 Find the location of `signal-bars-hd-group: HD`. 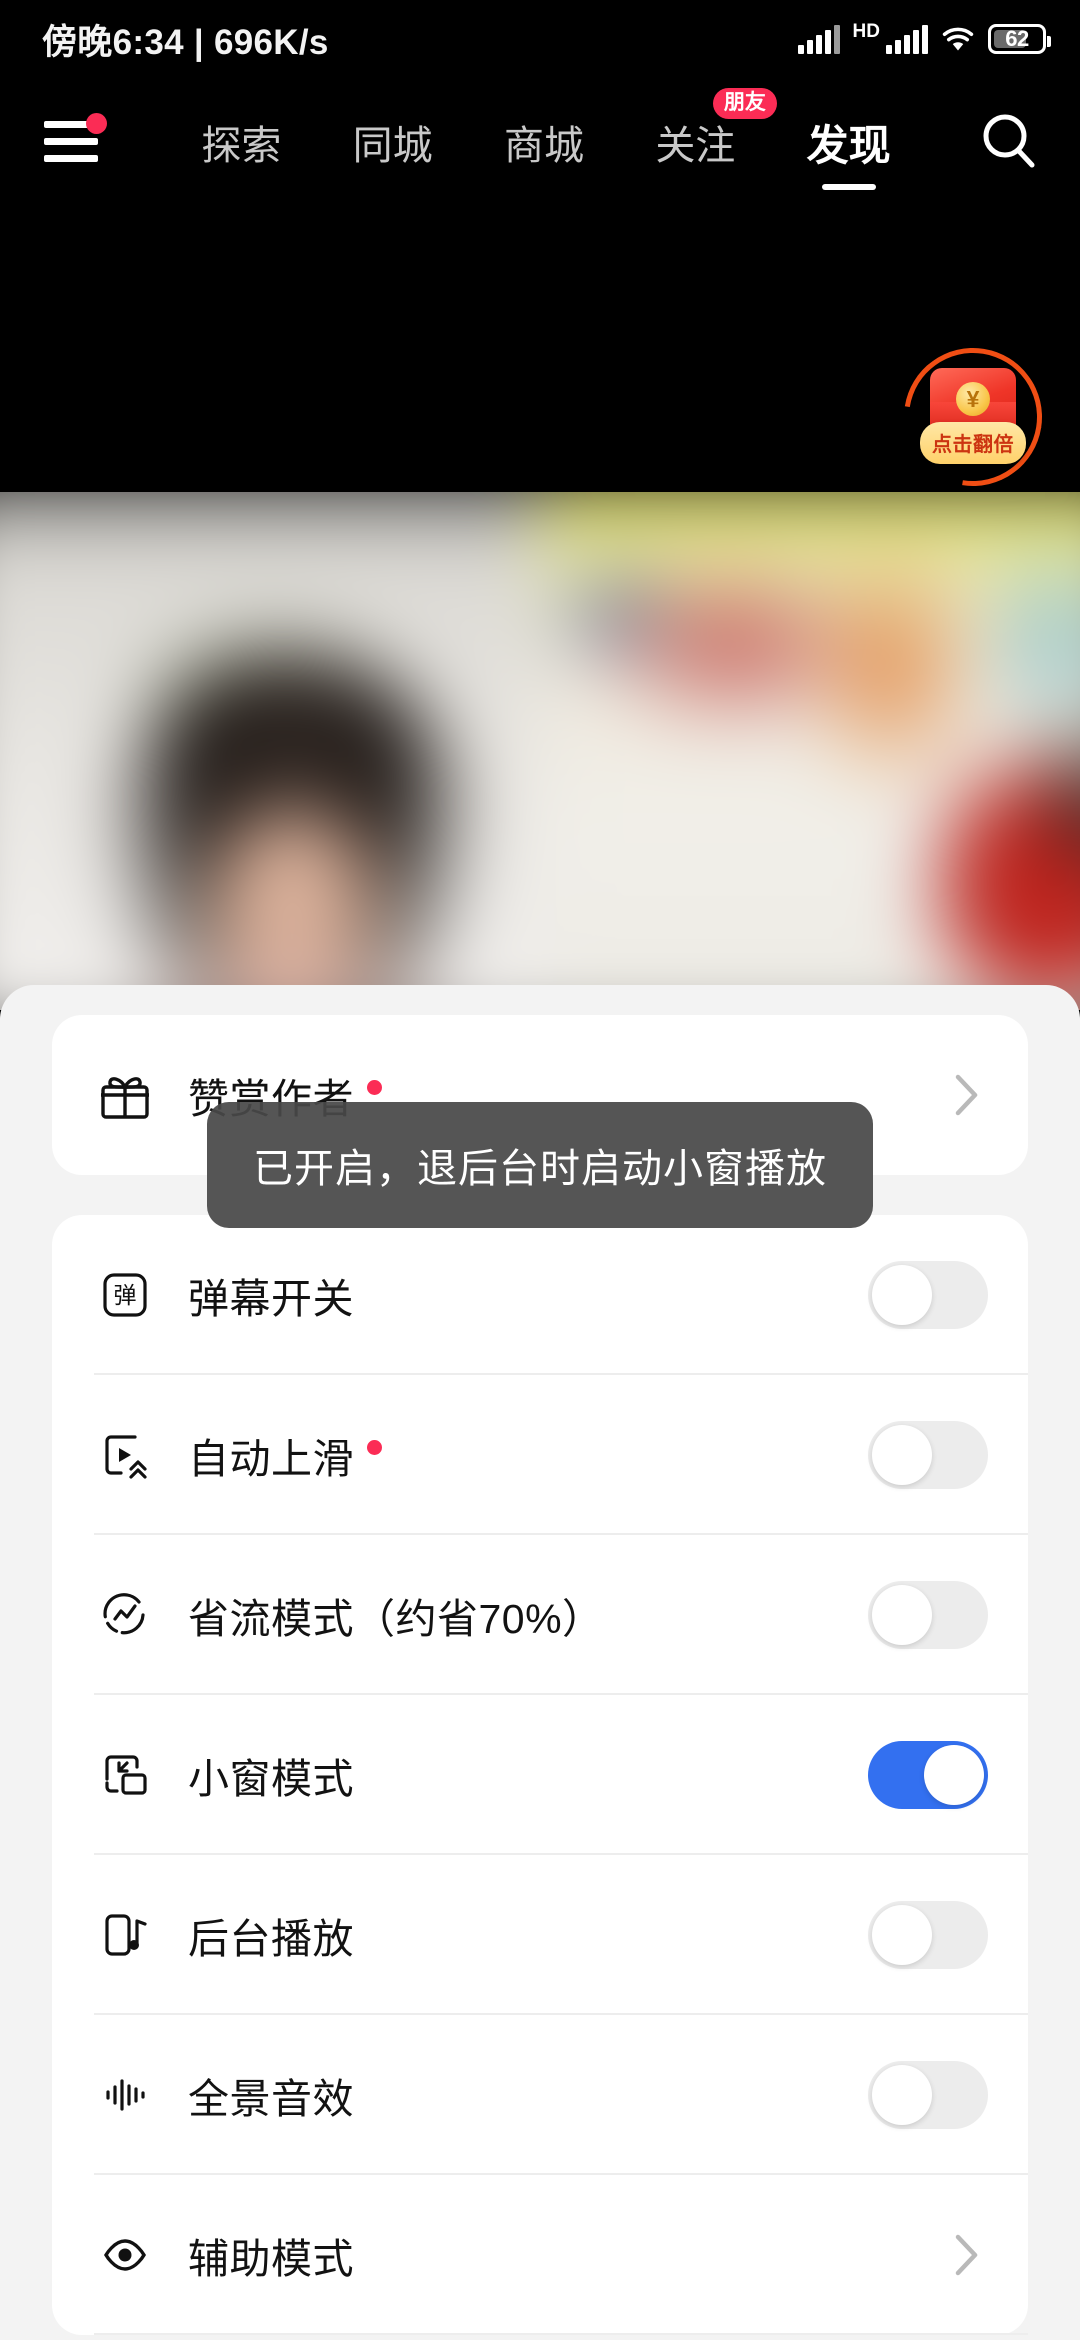

signal-bars-hd-group: HD is located at coordinates (890, 37).